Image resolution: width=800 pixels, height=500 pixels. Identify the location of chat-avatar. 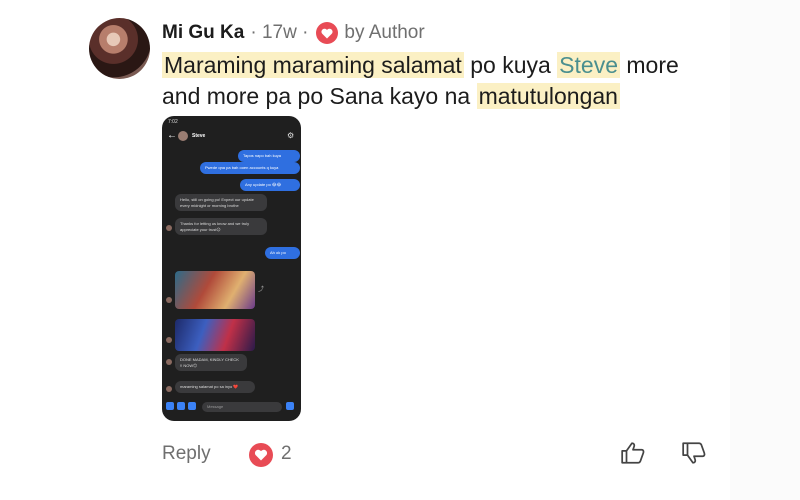
(183, 136).